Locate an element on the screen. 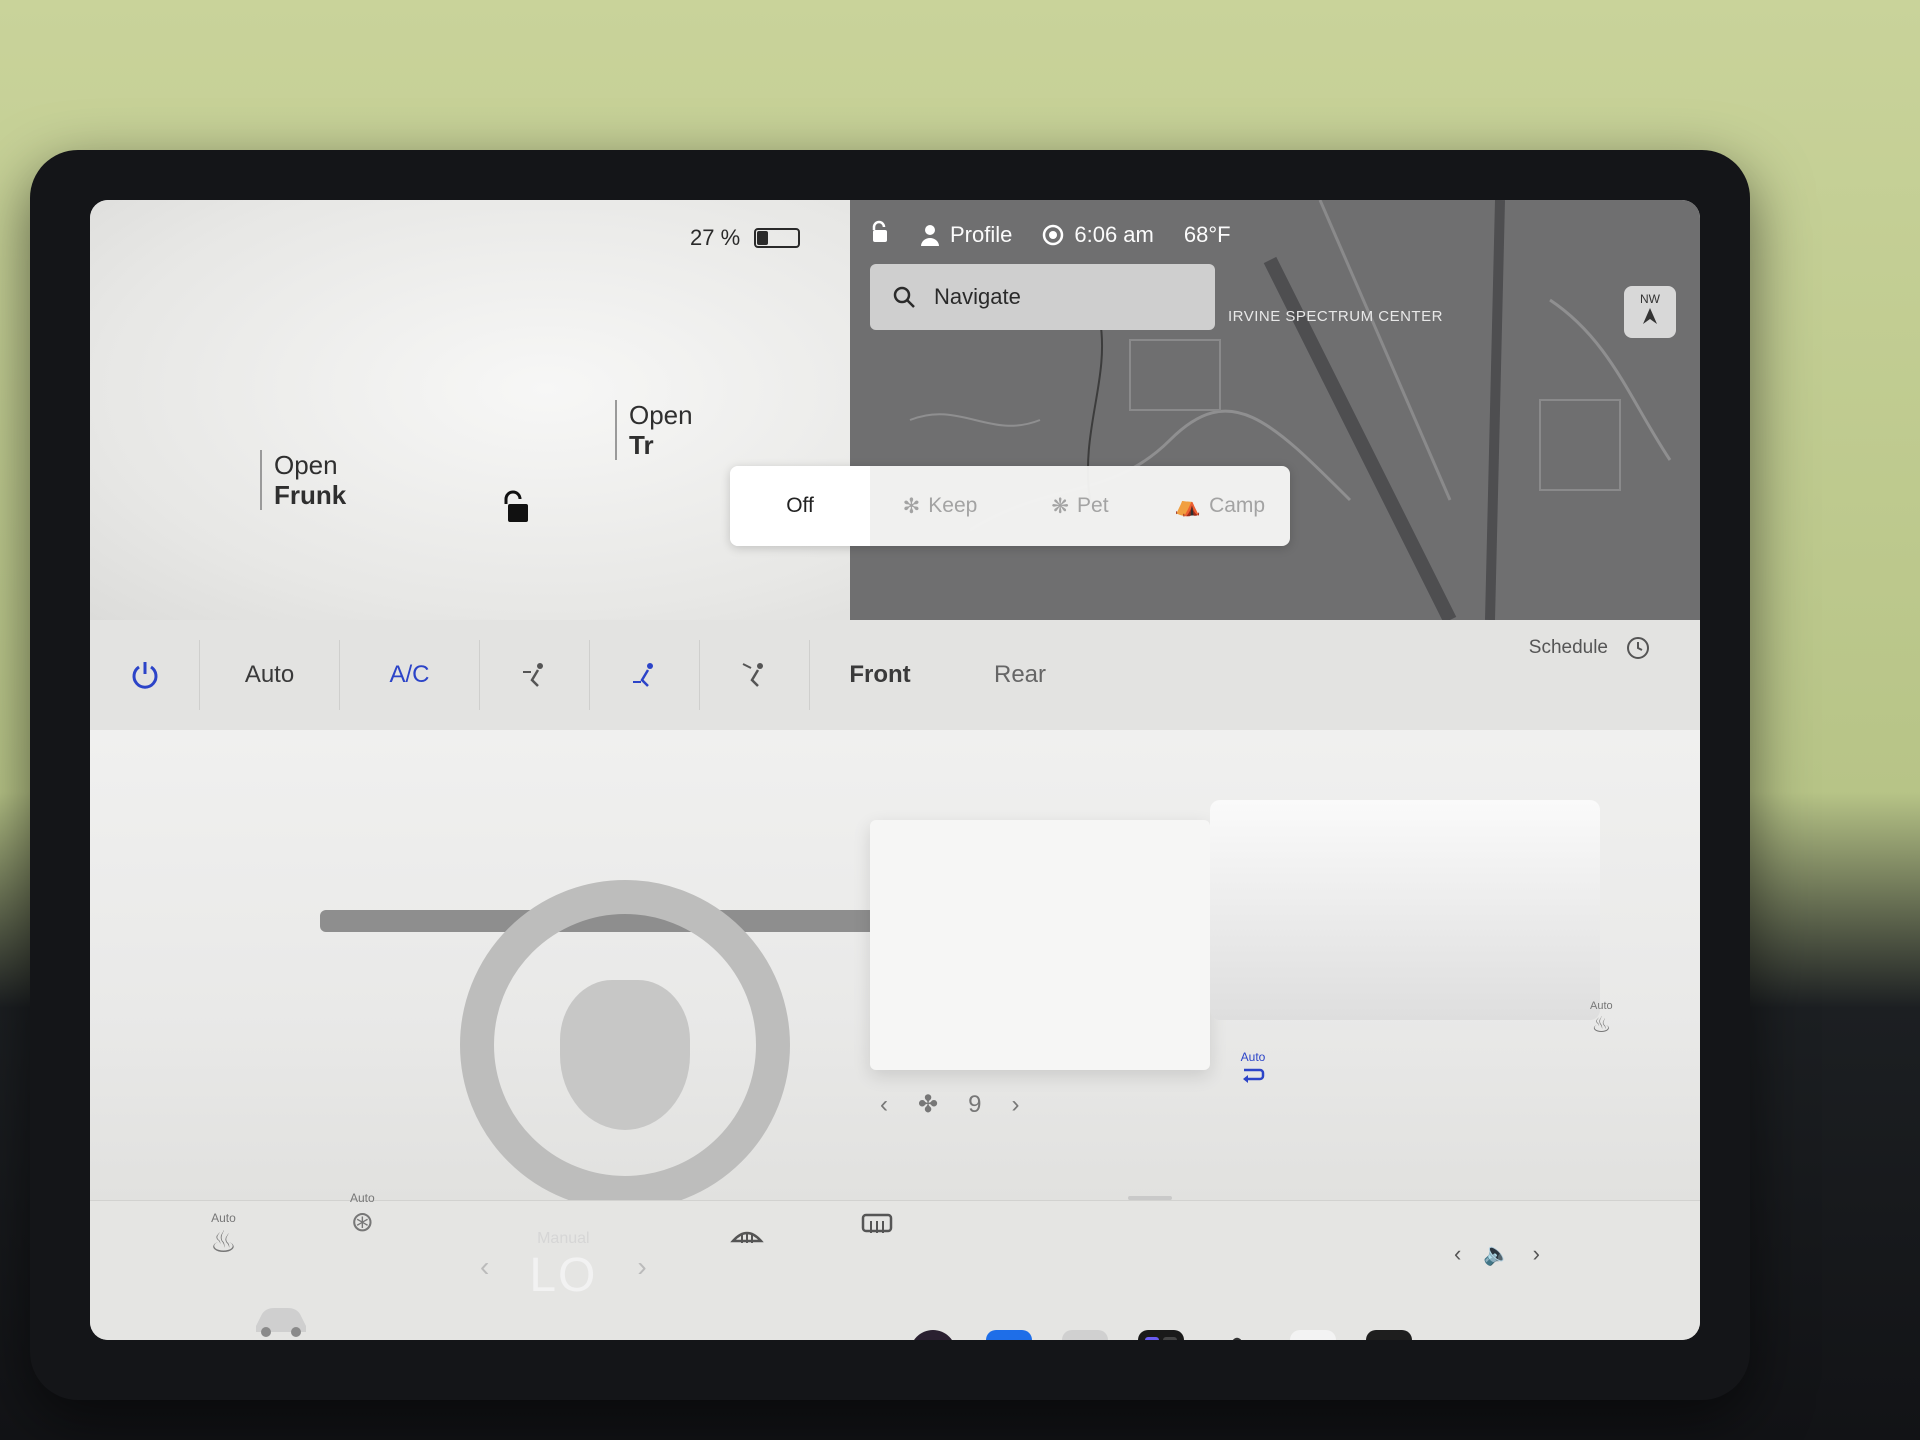  tent-icon: ⛺ is located at coordinates (1188, 505).